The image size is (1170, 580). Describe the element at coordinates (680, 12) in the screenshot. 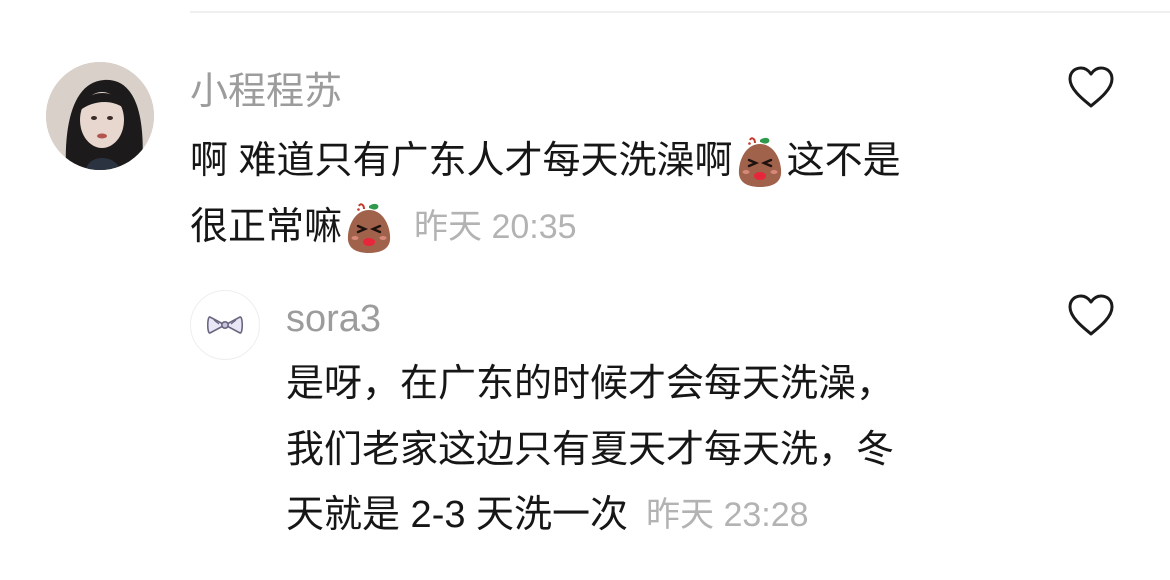

I see `top-divider` at that location.